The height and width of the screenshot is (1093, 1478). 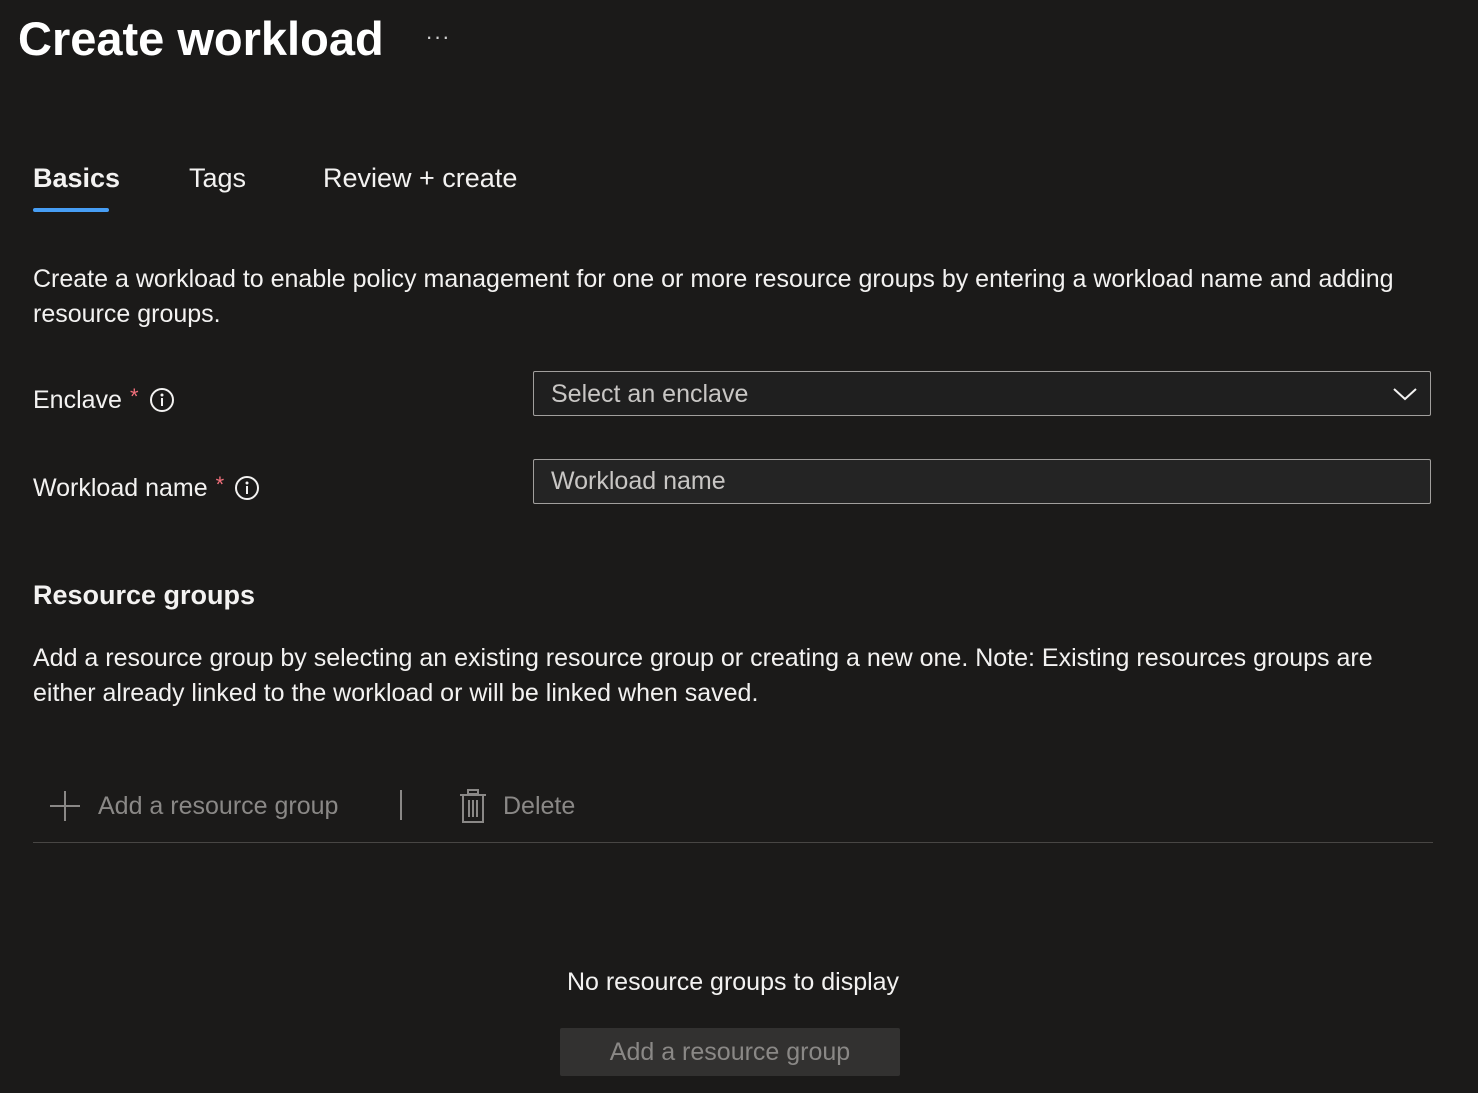 I want to click on trash-icon, so click(x=473, y=806).